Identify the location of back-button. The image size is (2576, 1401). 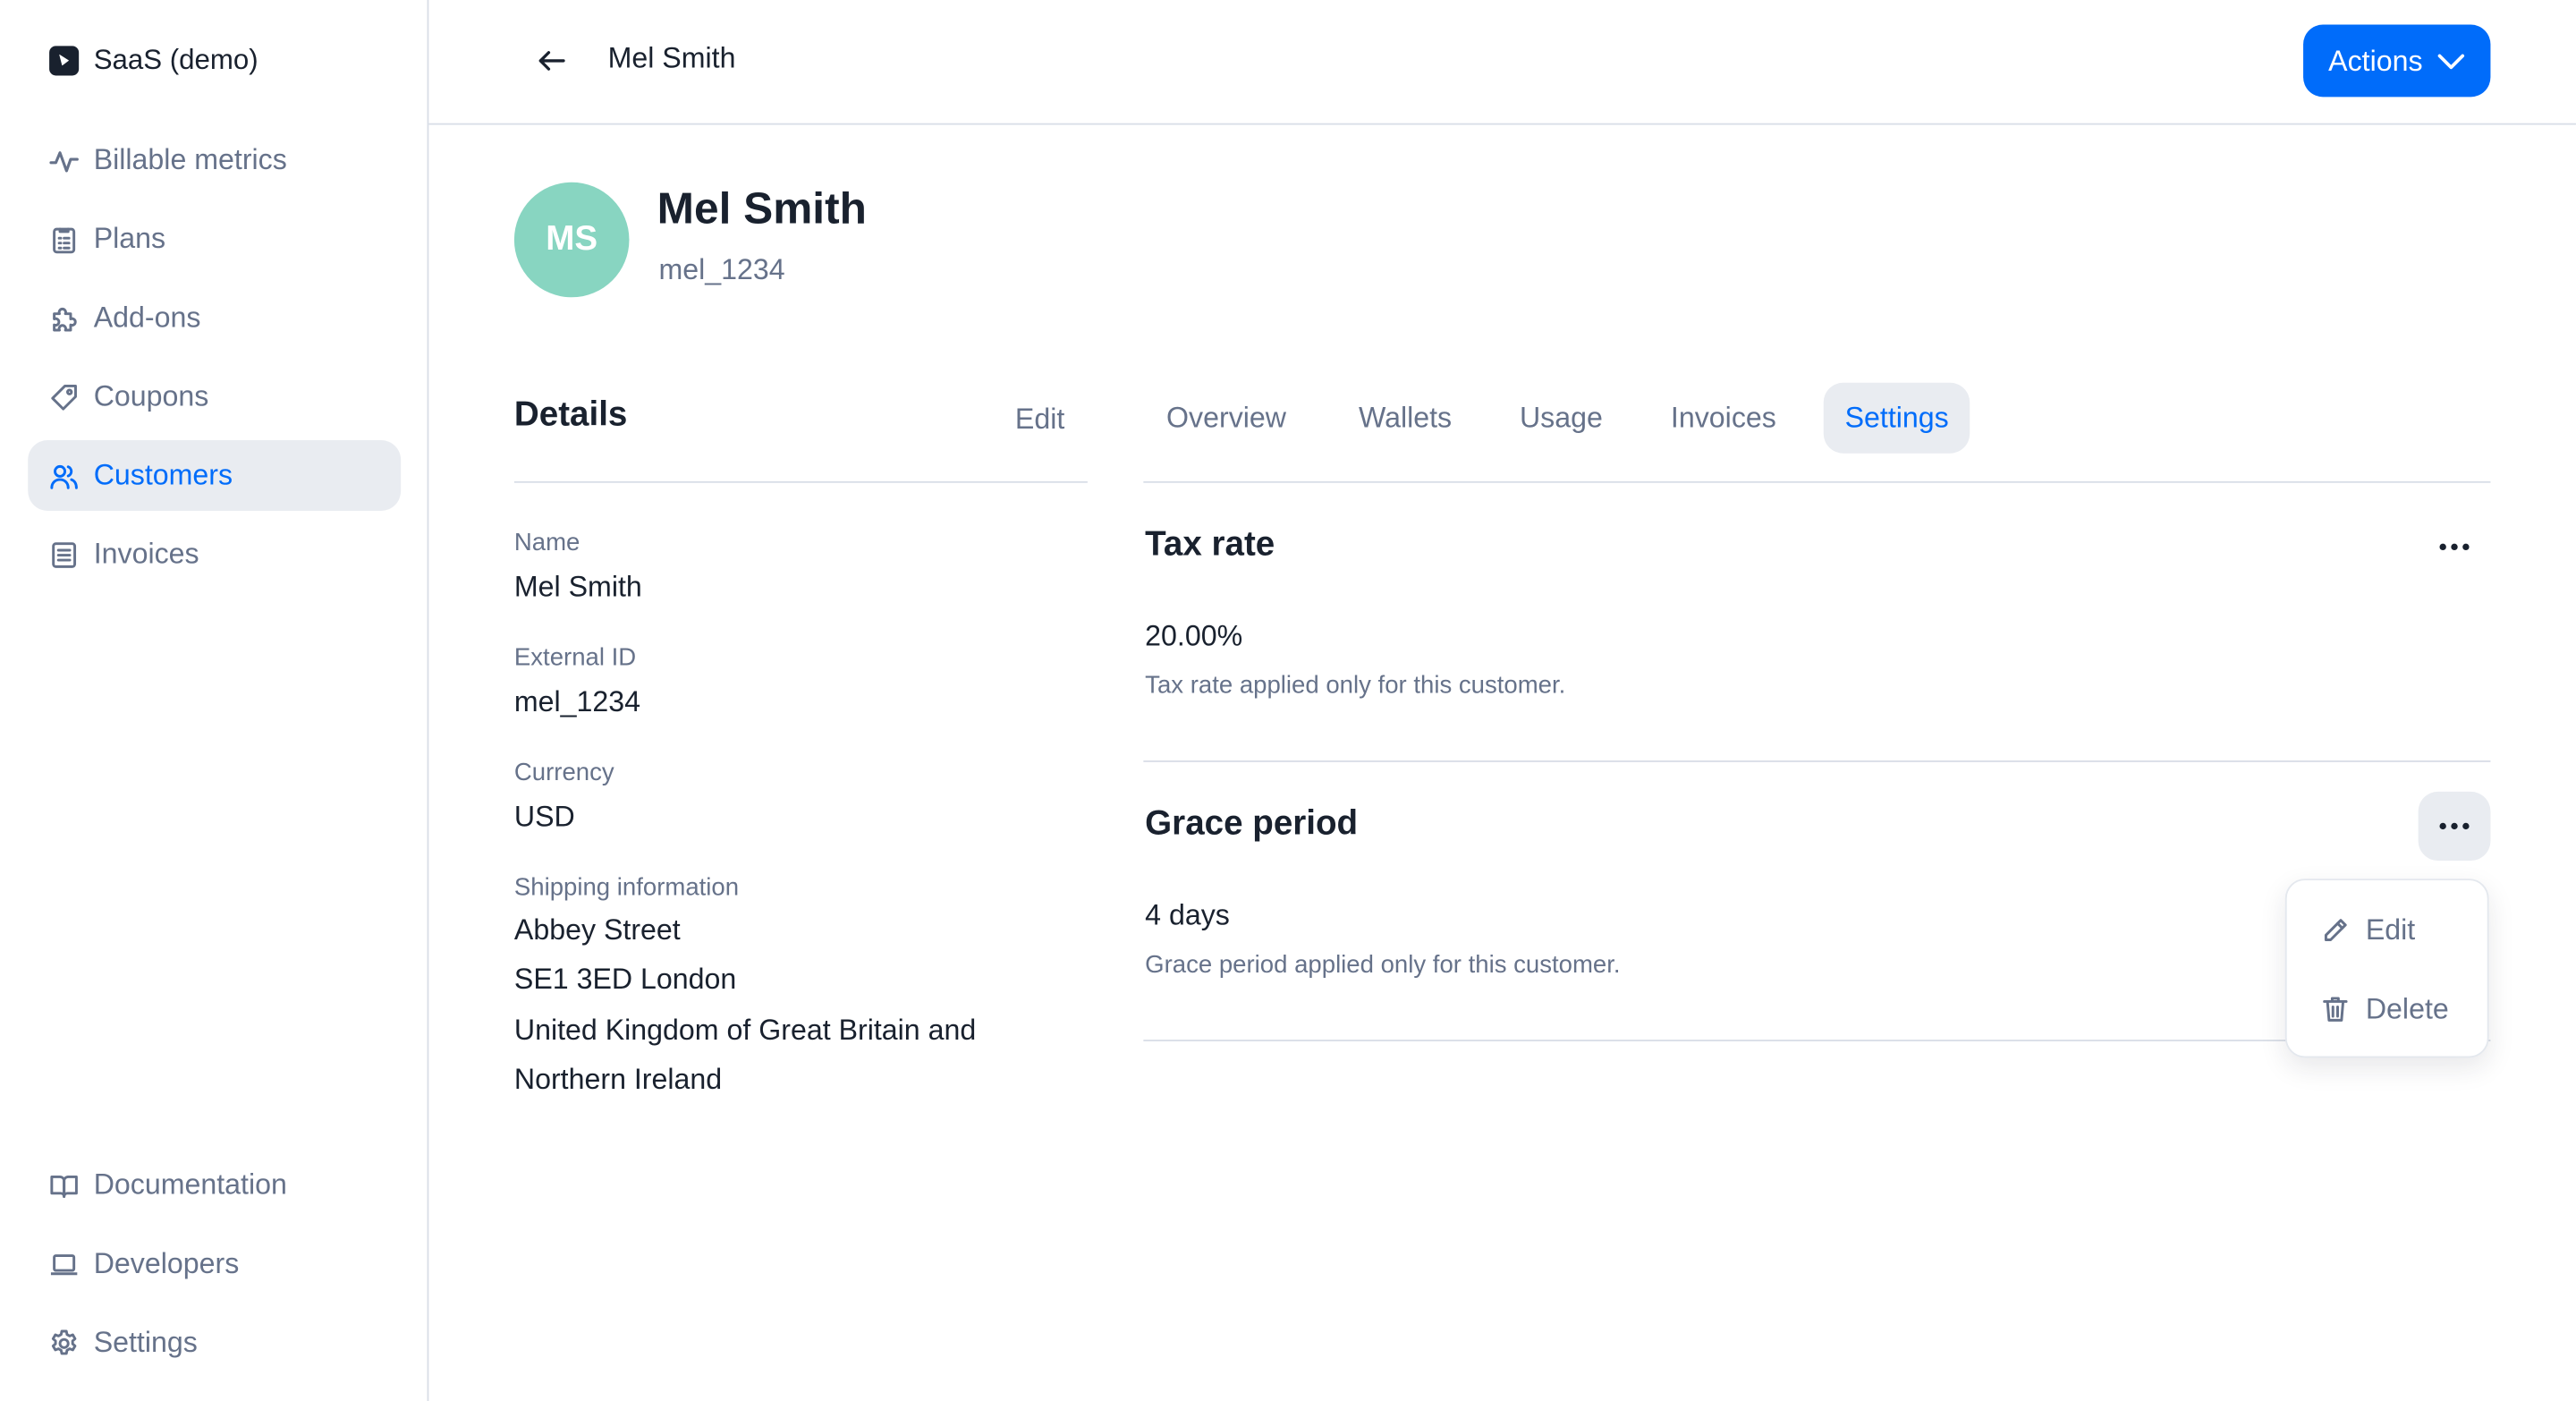
(552, 60).